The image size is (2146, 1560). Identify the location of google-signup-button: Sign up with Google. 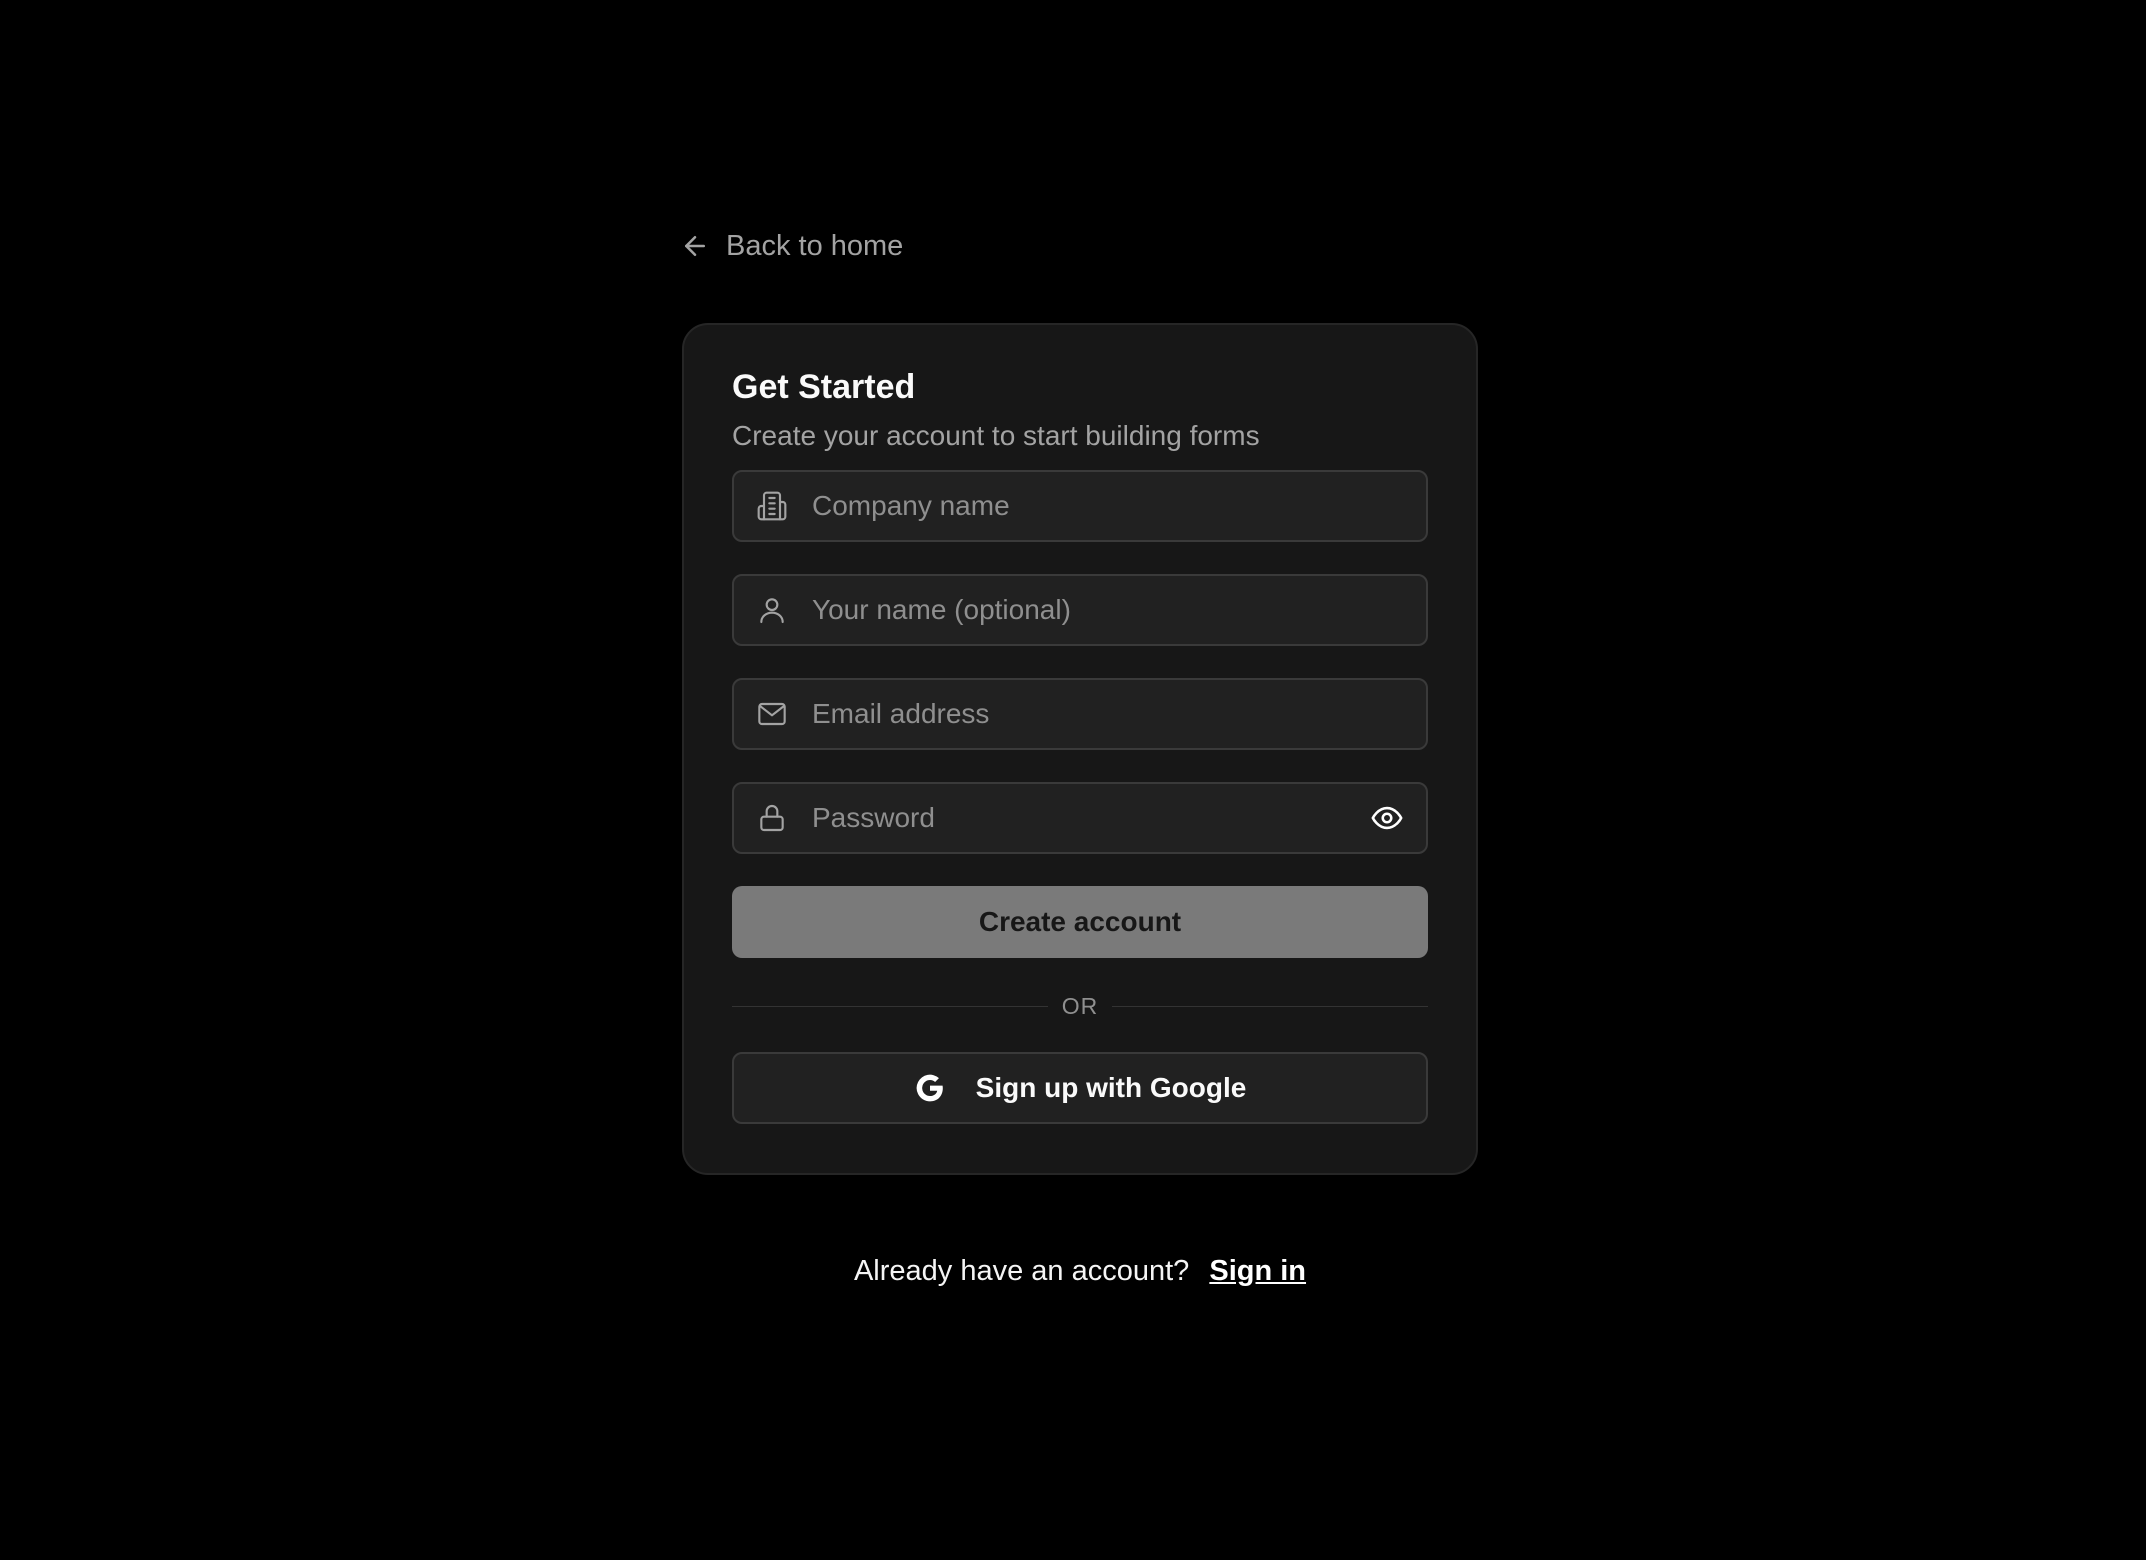
(1080, 1088).